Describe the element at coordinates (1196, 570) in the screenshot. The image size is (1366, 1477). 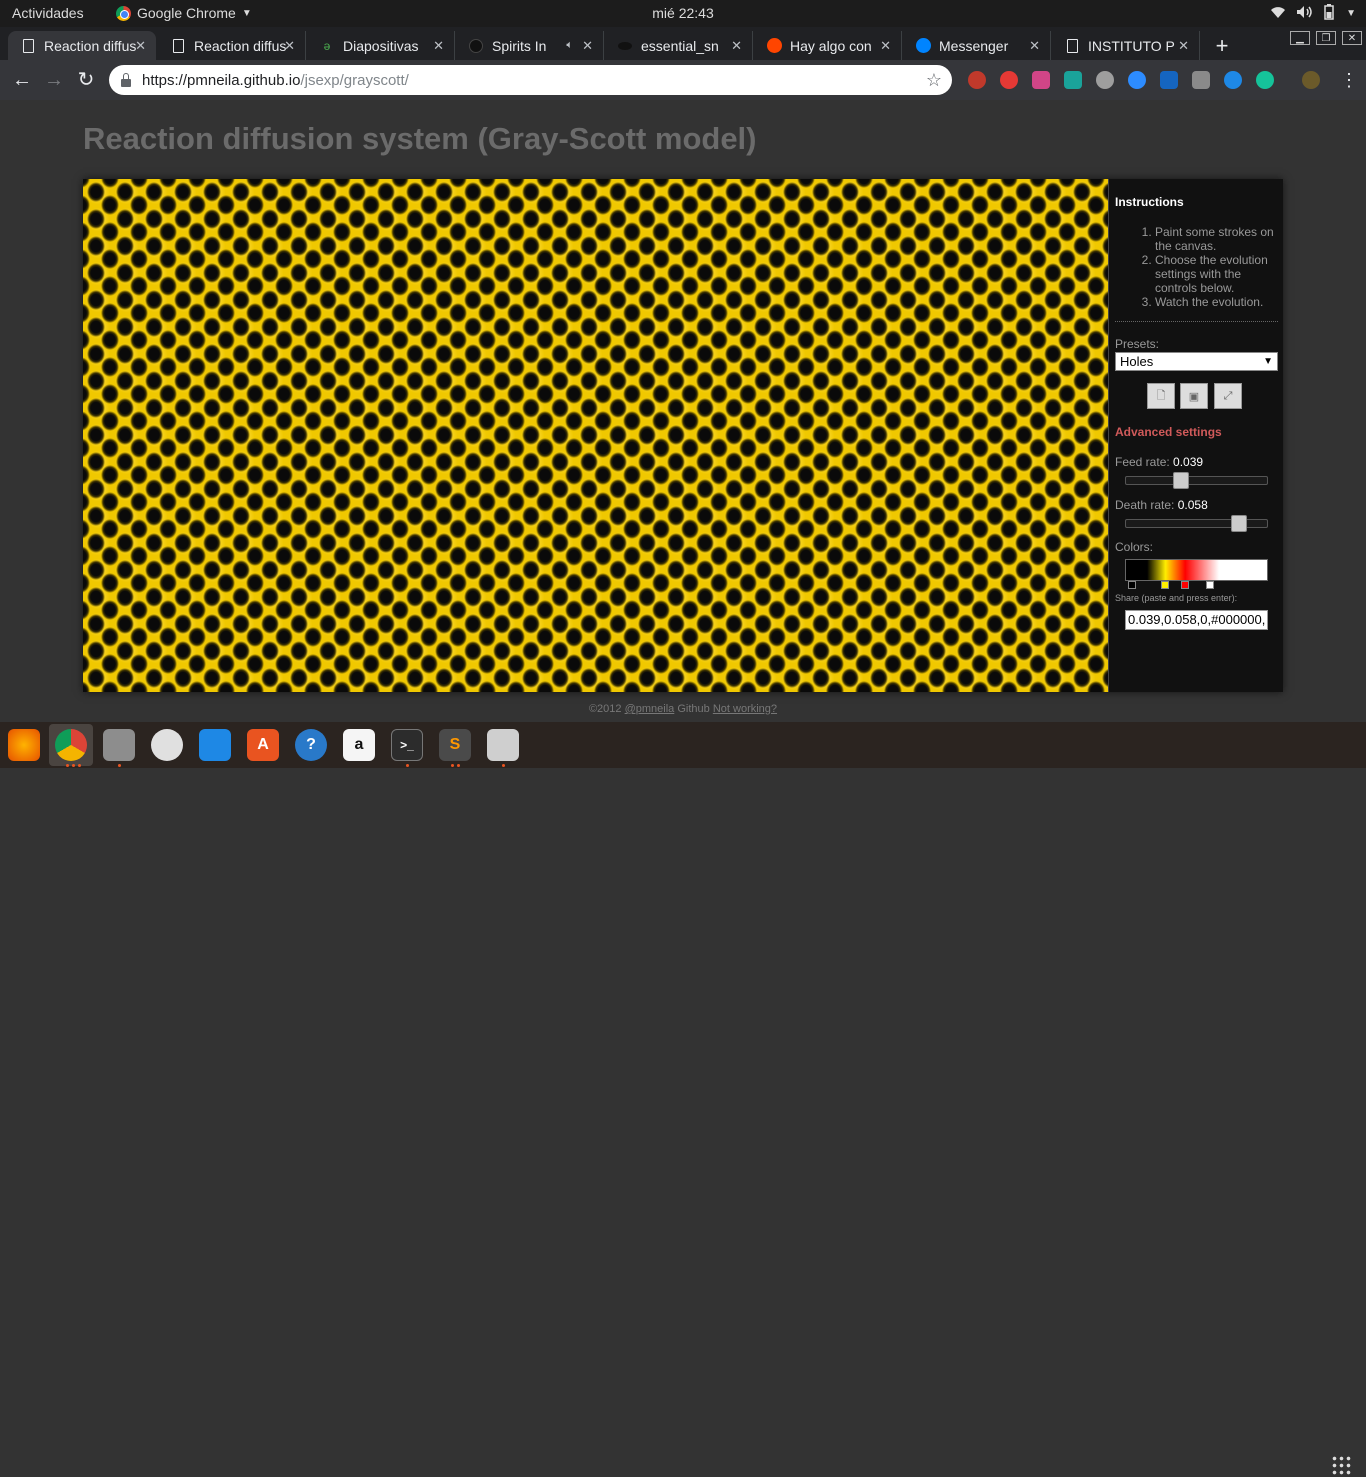
I see `color-gradient-editor` at that location.